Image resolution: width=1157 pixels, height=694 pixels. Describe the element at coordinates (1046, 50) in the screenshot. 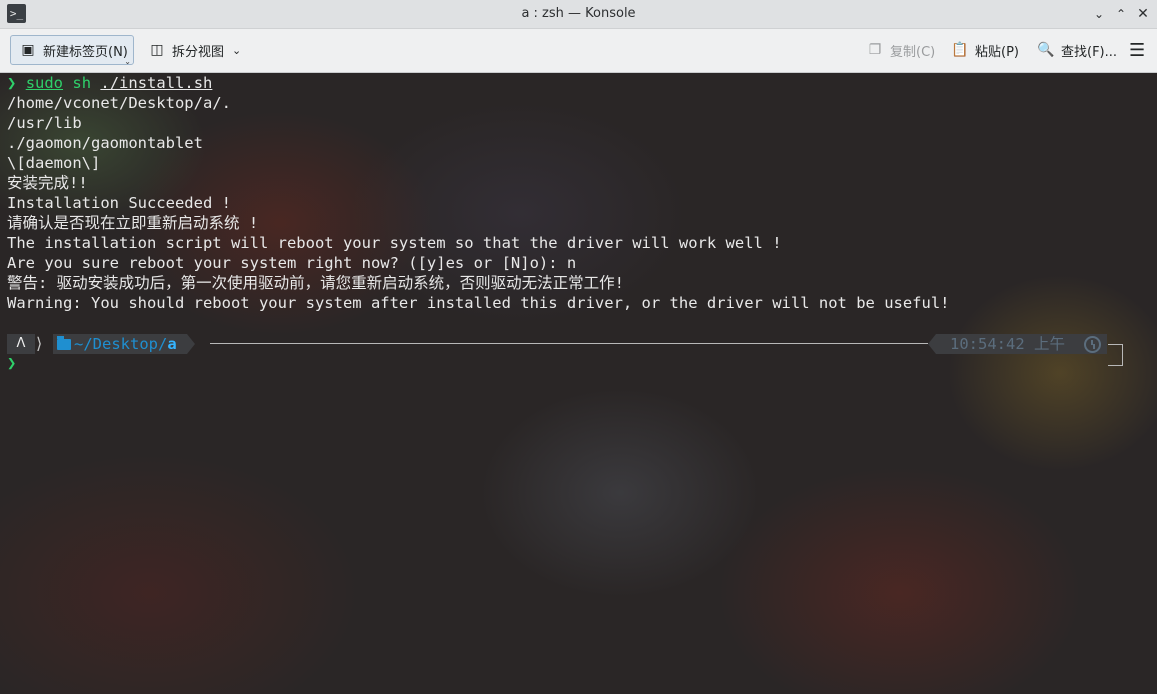

I see `search-icon: 🔍` at that location.